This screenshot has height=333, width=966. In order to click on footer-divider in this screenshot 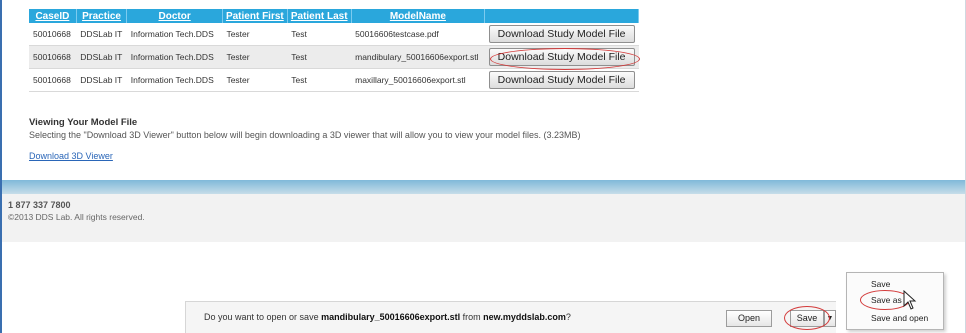, I will do `click(483, 187)`.